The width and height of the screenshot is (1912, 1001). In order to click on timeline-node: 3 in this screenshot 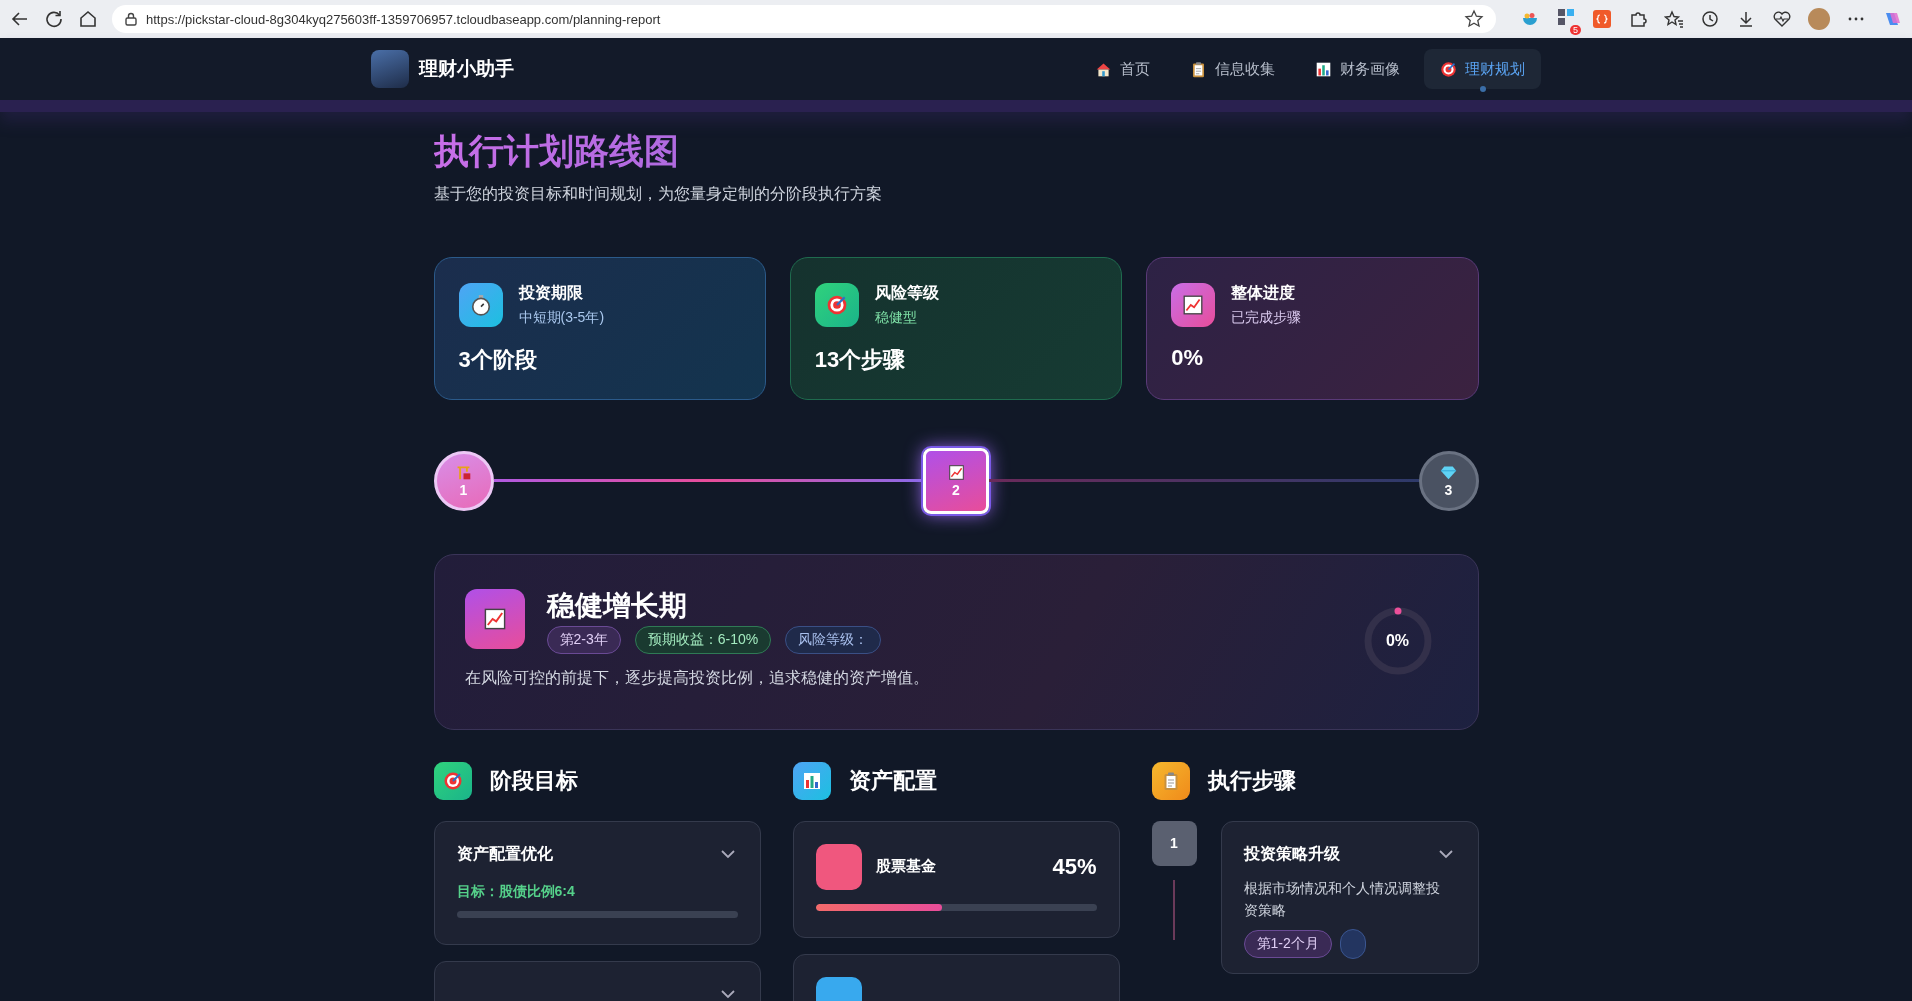, I will do `click(1448, 480)`.